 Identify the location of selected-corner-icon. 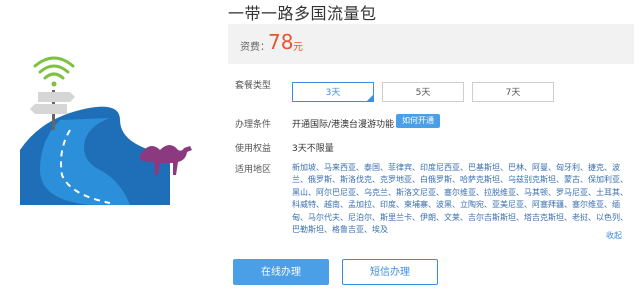
(370, 98).